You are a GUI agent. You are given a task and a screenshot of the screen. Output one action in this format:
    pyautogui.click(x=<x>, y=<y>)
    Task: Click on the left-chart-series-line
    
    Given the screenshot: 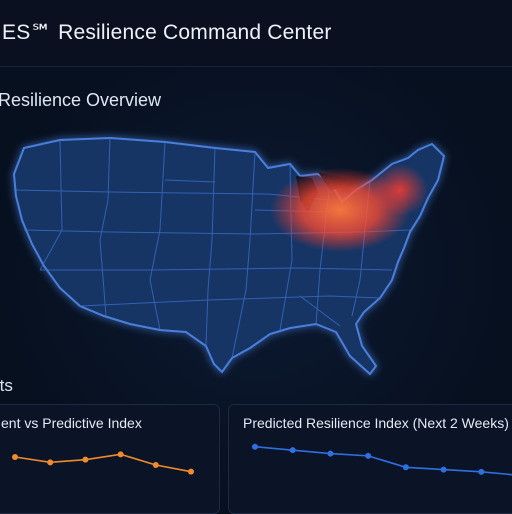 What is the action you would take?
    pyautogui.click(x=103, y=463)
    